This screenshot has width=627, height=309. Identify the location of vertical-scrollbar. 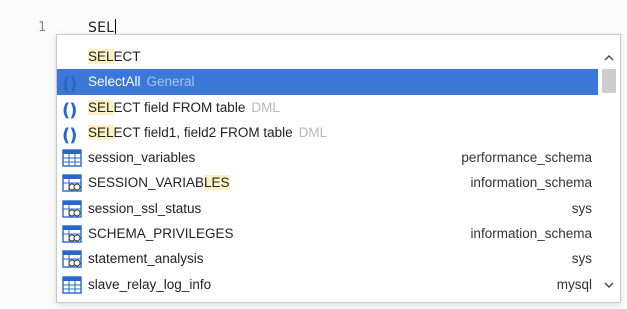
(609, 168).